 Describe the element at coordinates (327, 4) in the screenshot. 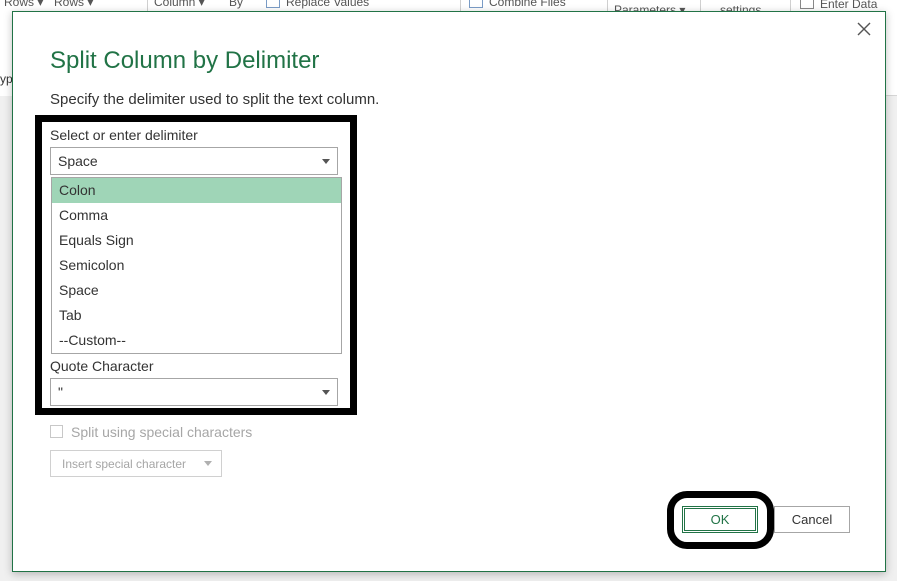

I see `ribbon-item-replace-values: Replace Values` at that location.